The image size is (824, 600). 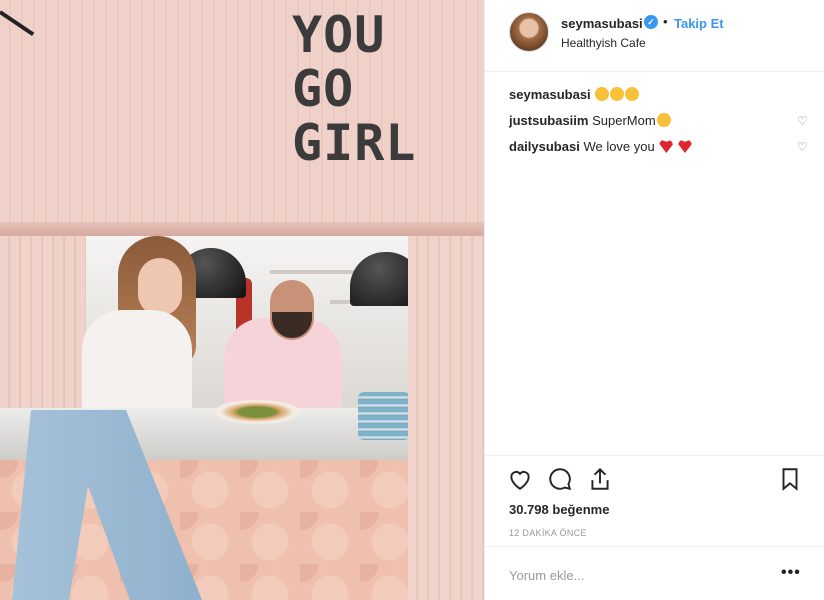 I want to click on header-username: seymasubasi, so click(x=602, y=23).